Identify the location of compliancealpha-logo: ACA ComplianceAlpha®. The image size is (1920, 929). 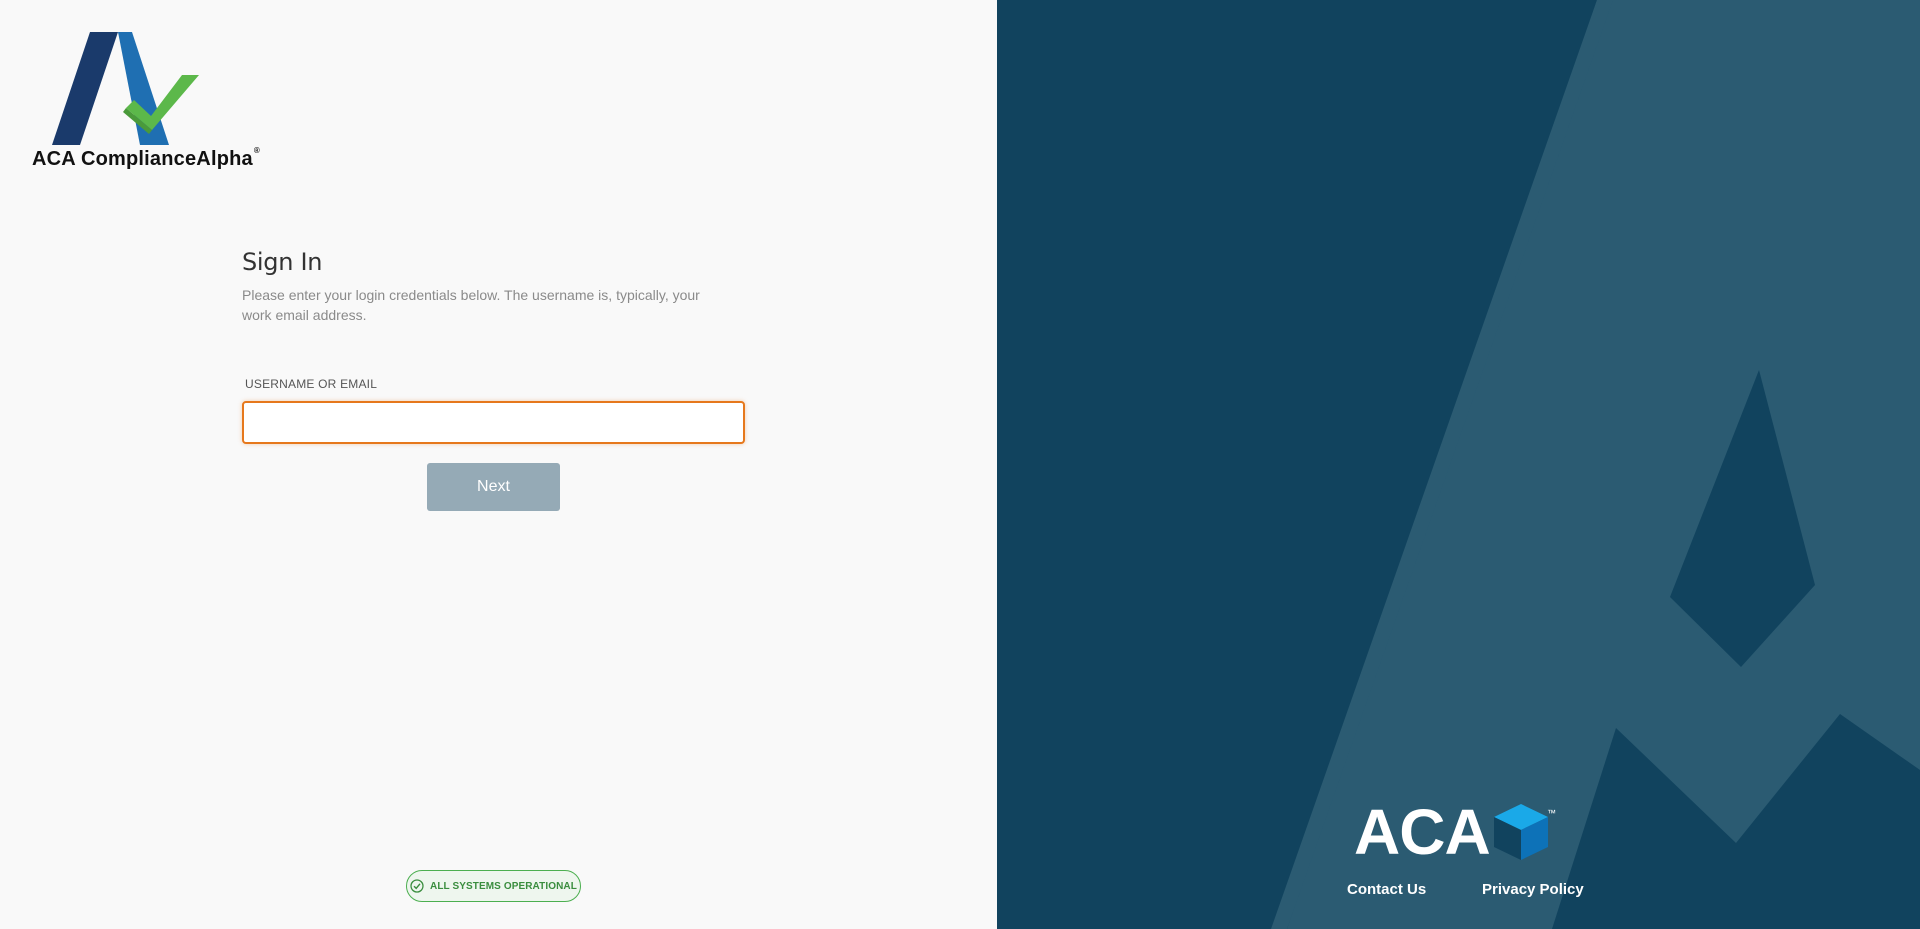
(152, 102).